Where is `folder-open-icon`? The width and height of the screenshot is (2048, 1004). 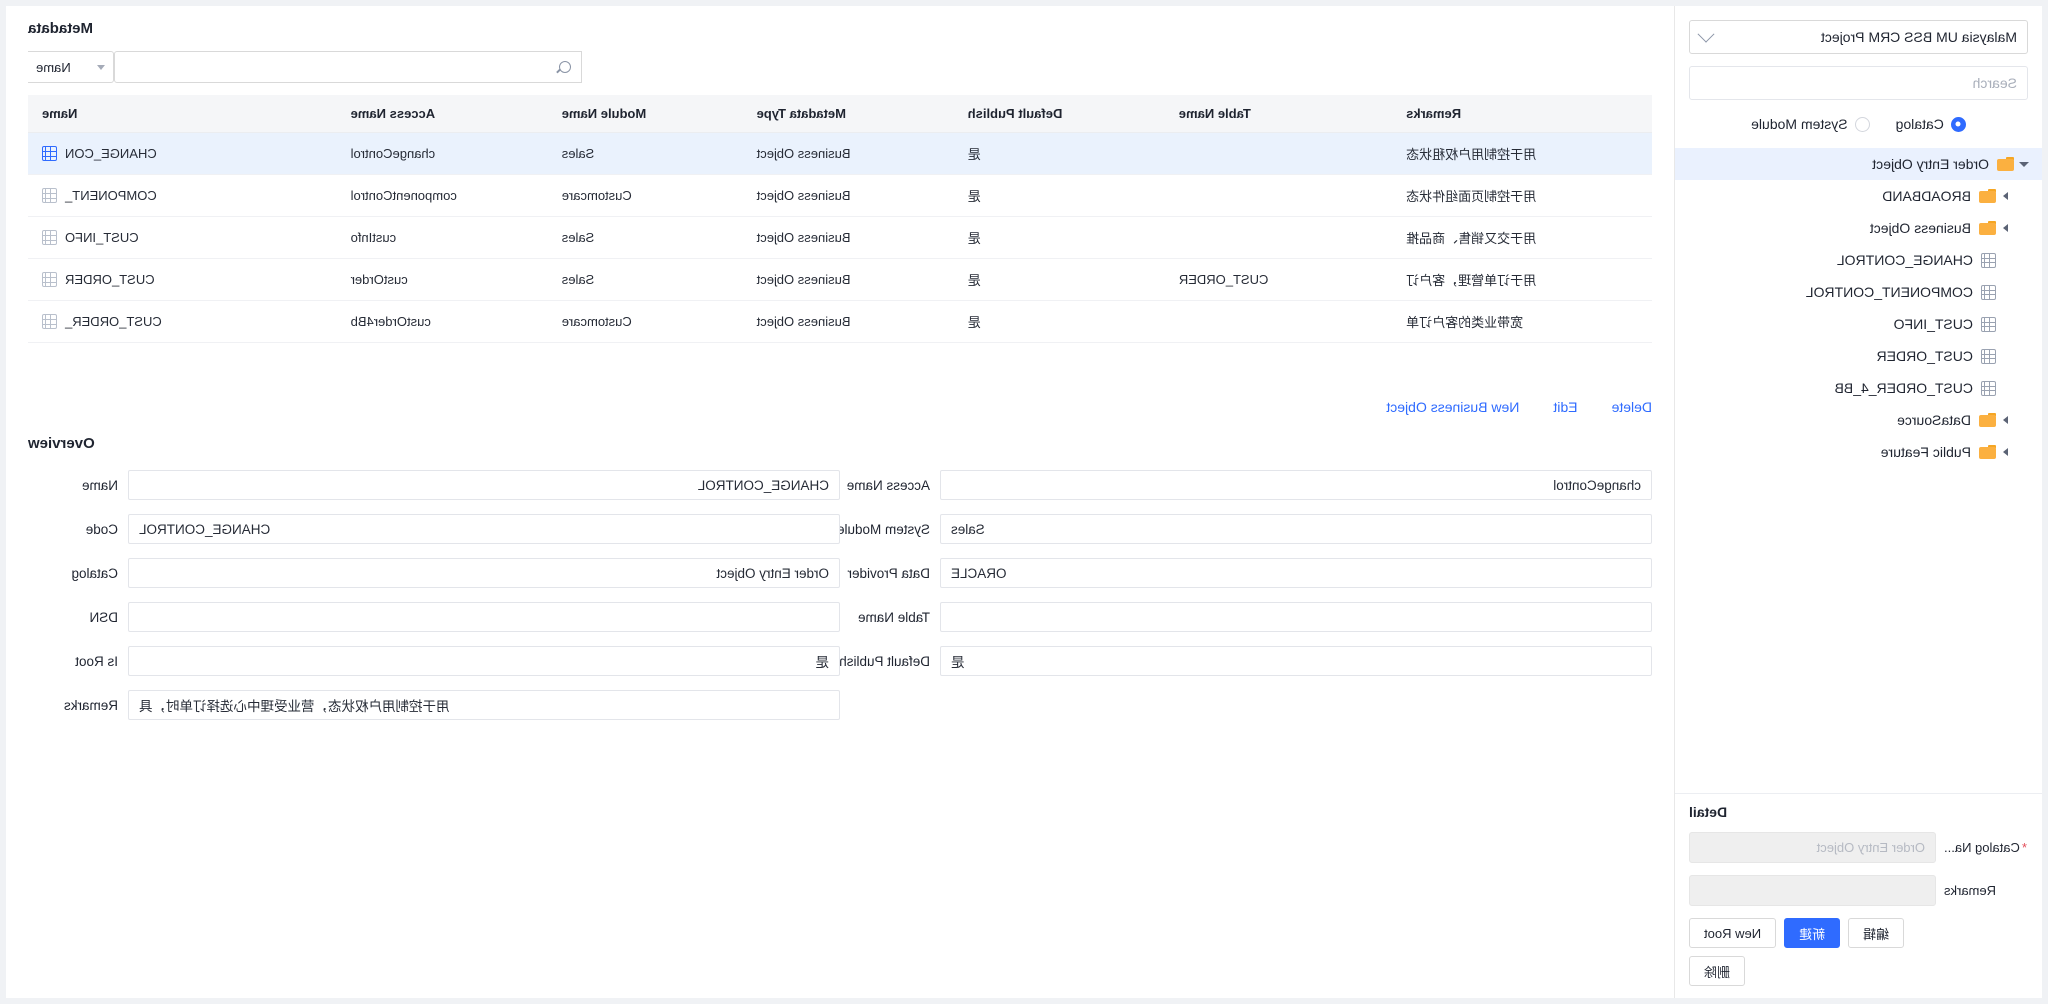
folder-open-icon is located at coordinates (2005, 164).